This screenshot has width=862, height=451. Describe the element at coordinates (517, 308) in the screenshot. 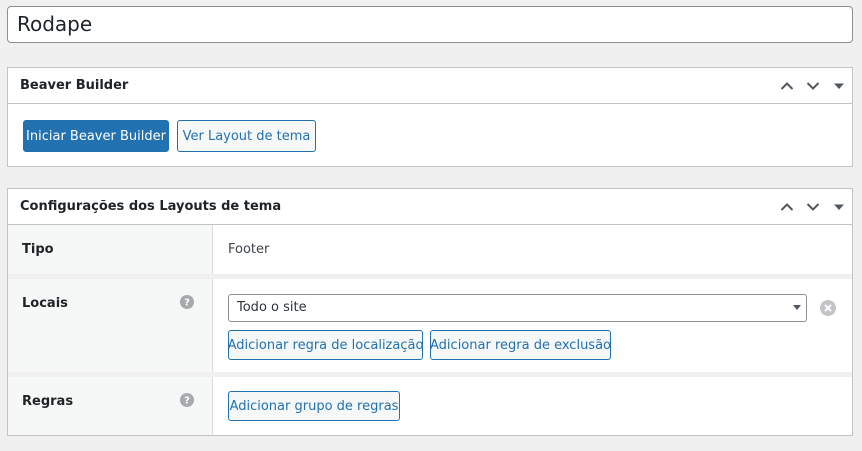

I see `location-select: Todo o site` at that location.